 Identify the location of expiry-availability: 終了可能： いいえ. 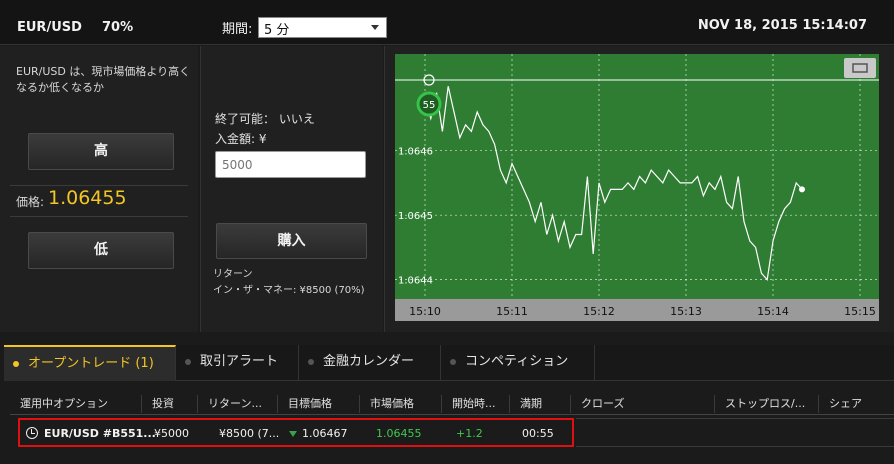
(265, 119).